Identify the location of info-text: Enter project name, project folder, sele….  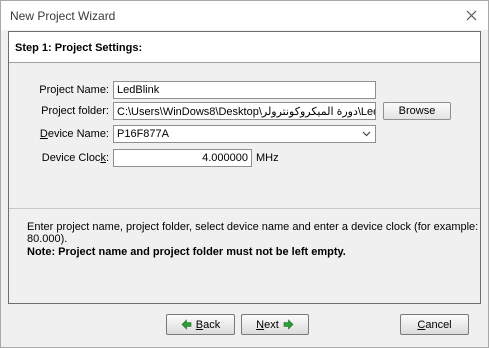
(253, 233).